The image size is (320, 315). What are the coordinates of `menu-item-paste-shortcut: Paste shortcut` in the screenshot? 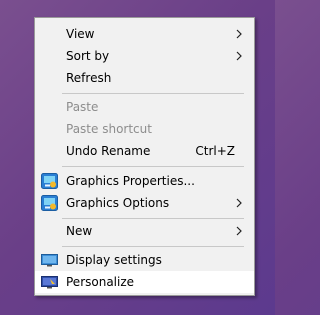 It's located at (144, 129).